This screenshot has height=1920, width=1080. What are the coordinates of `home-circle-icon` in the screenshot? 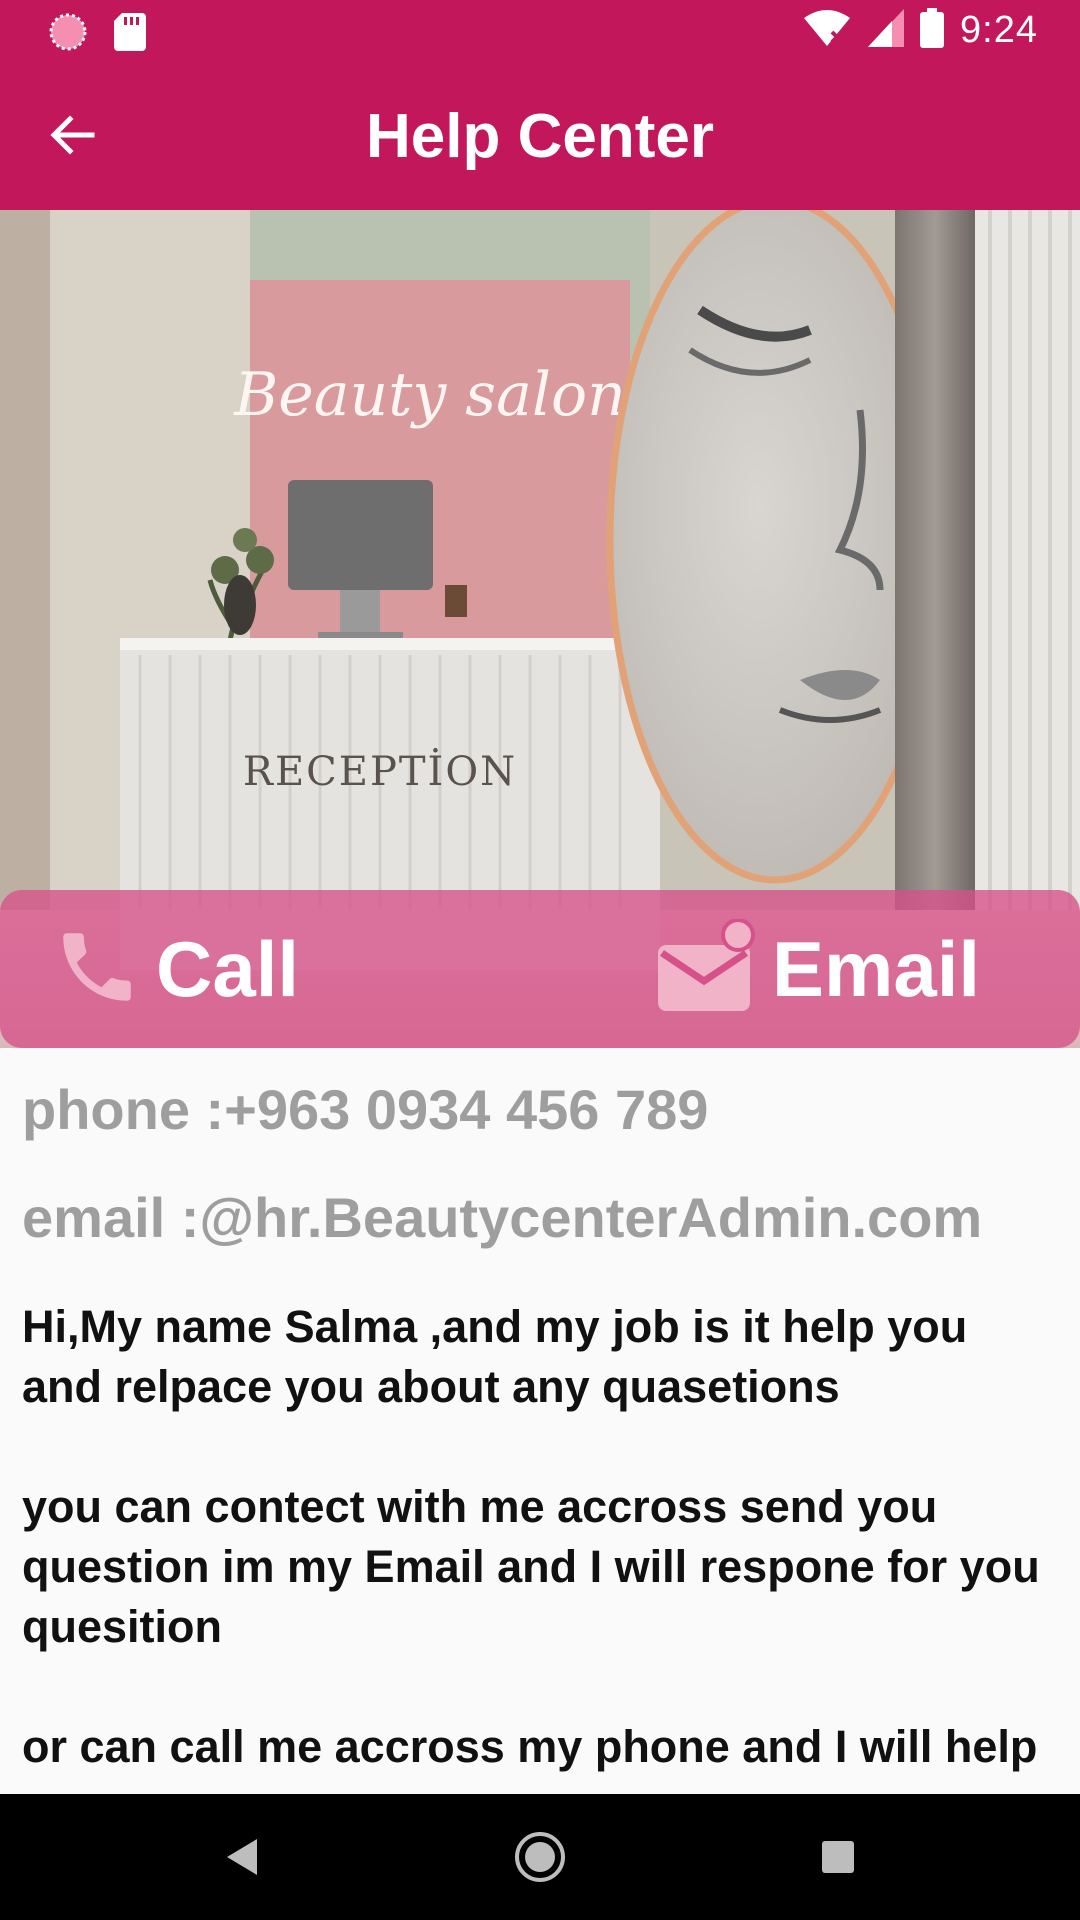 It's located at (540, 1859).